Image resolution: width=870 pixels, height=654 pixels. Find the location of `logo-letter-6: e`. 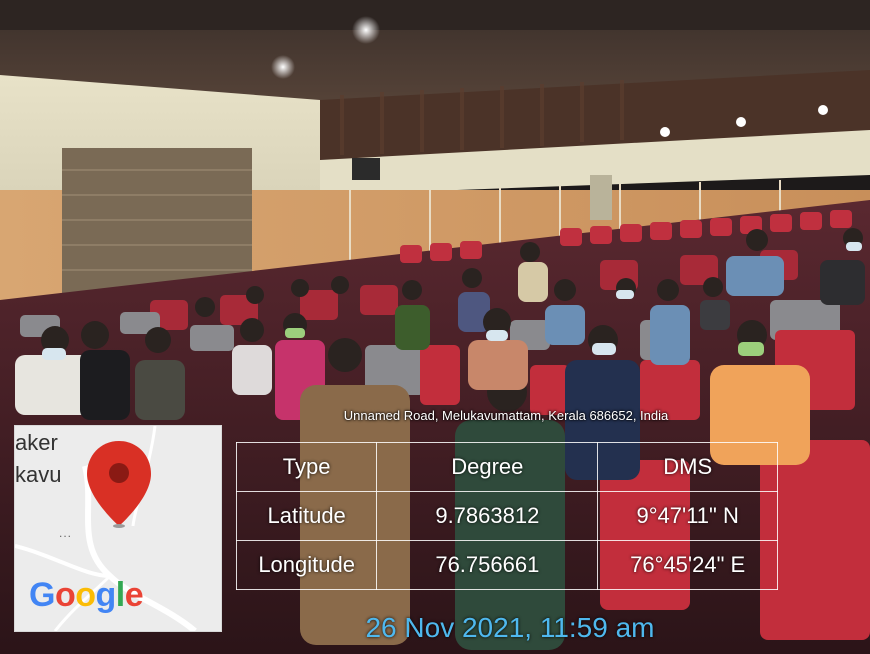

logo-letter-6: e is located at coordinates (134, 595).